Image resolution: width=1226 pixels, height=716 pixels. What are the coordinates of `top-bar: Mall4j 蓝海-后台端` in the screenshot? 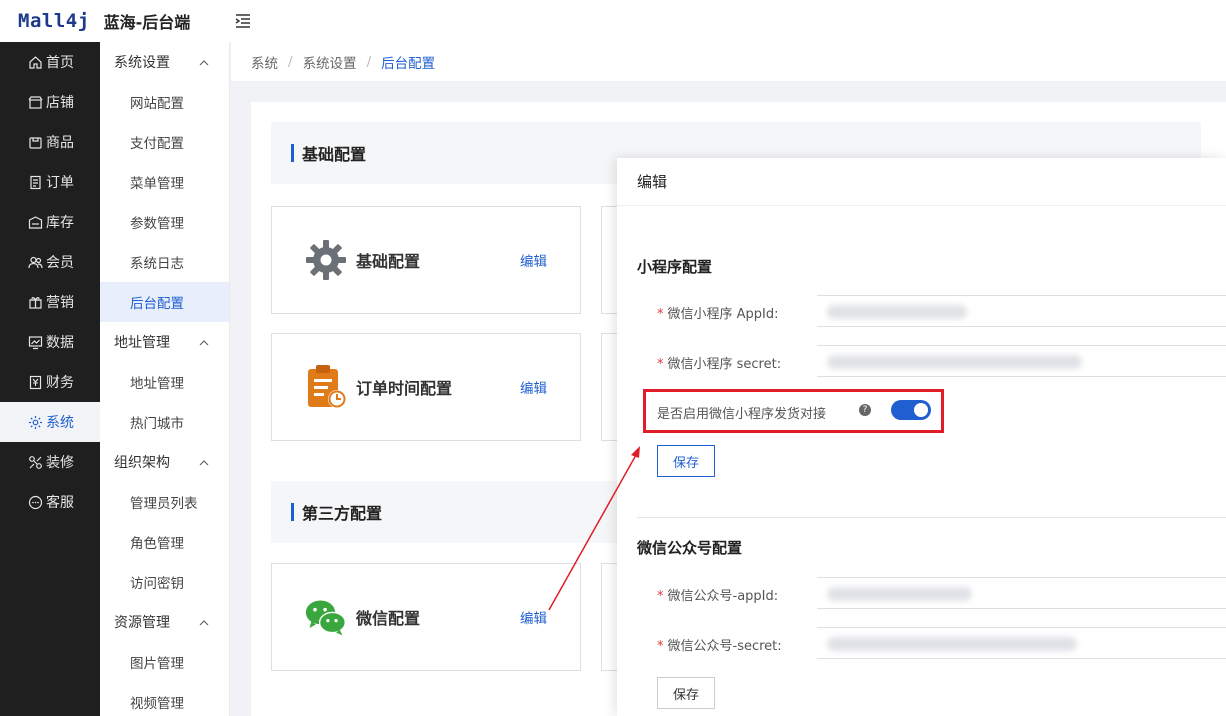 It's located at (613, 21).